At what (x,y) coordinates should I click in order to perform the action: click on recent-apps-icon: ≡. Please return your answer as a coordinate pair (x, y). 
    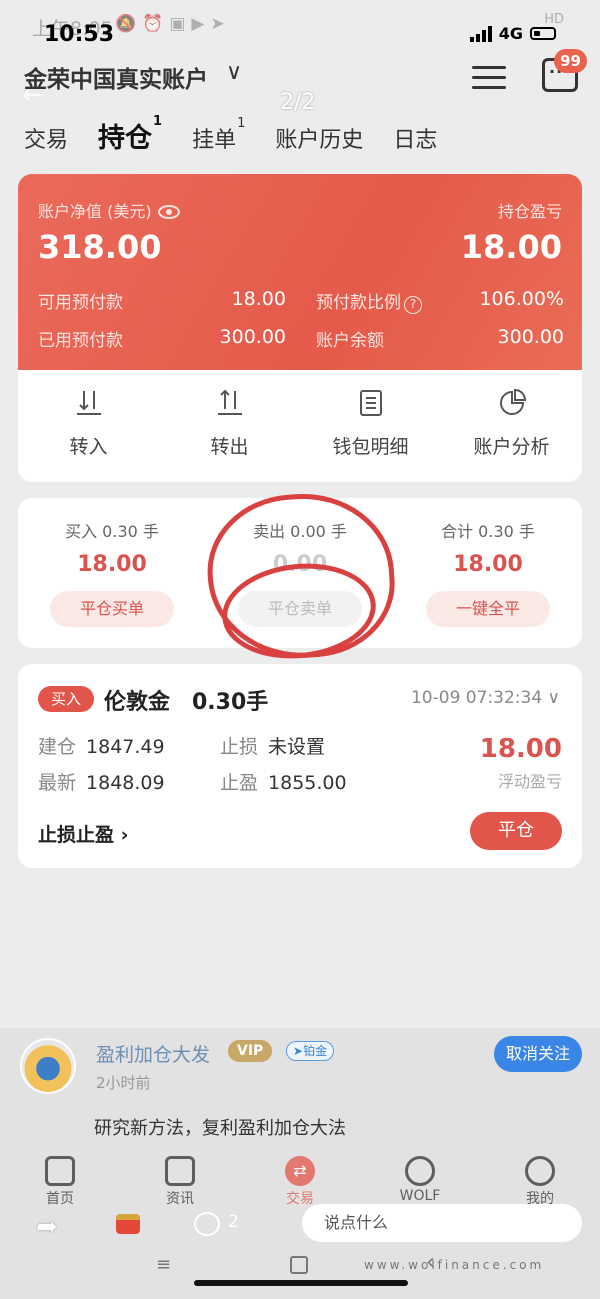
    Looking at the image, I should click on (163, 1264).